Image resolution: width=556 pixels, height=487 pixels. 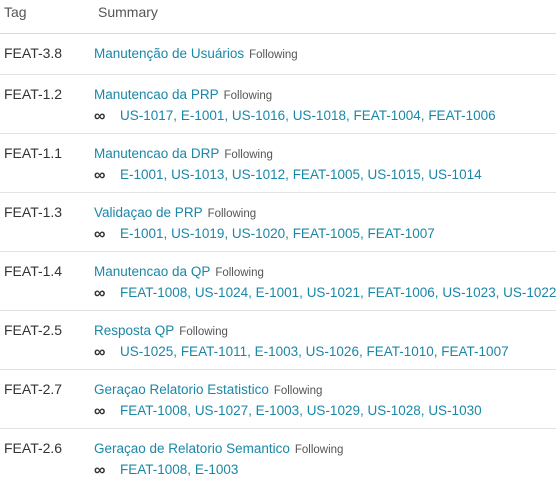 I want to click on row-tag: FEAT-1.4, so click(x=33, y=271).